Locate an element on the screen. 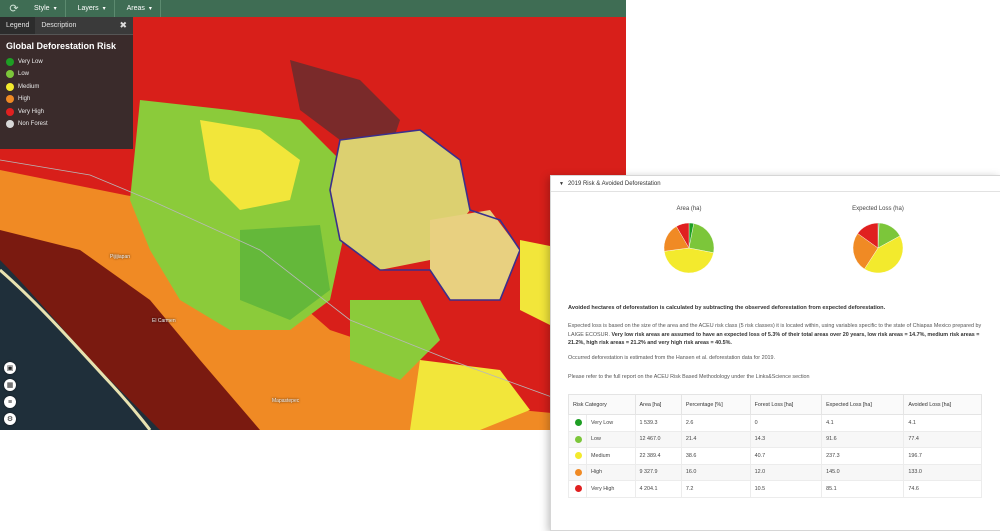 This screenshot has width=1000, height=531. loss-pie-title: Expected Loss (ha) is located at coordinates (878, 209).